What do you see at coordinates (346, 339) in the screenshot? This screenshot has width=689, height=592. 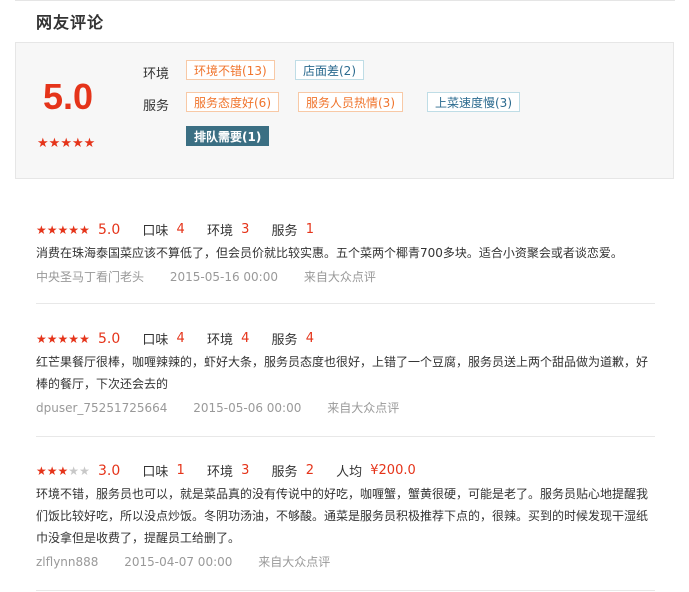 I see `review-header: ★★★★★ 5.0 口味 4 环境 4 服务 4` at bounding box center [346, 339].